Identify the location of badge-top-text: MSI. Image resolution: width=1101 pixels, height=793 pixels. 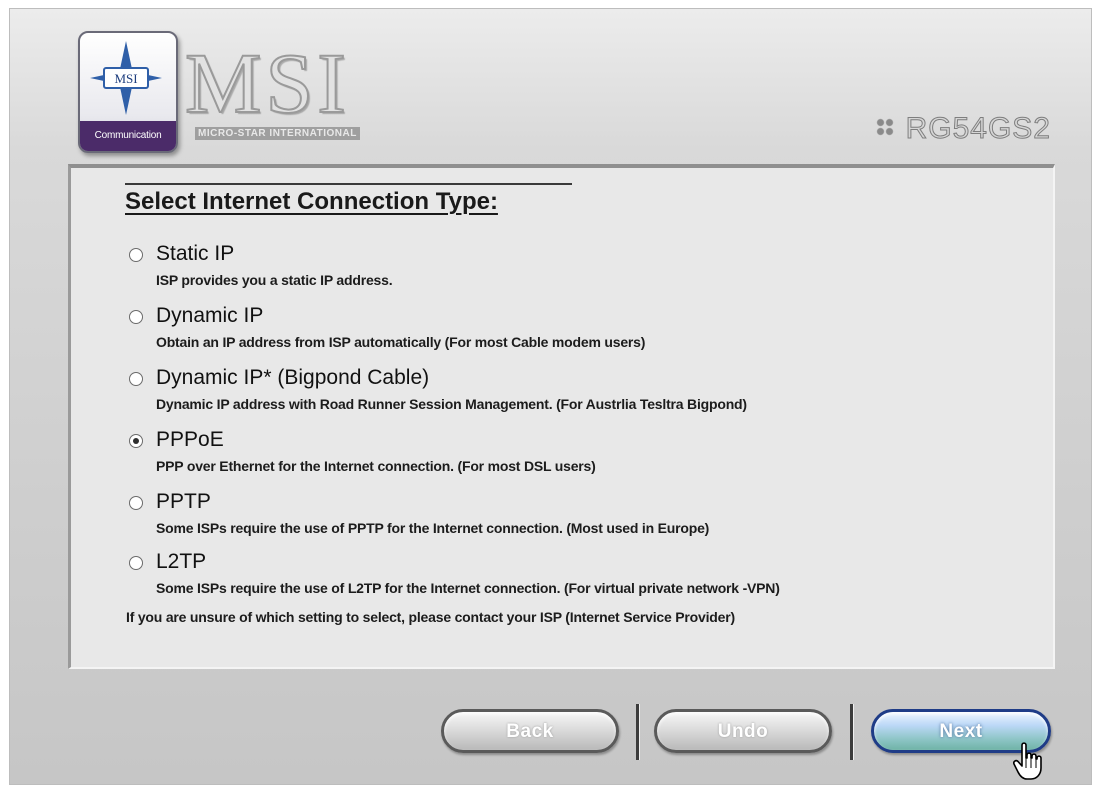
(125, 78).